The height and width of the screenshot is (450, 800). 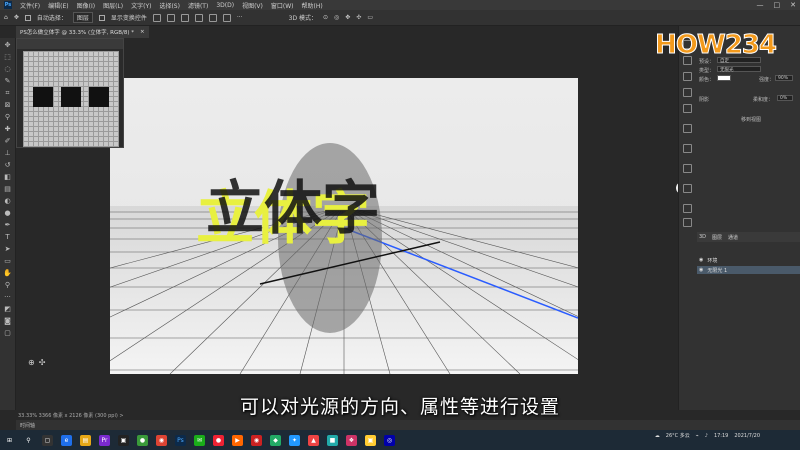 I want to click on align-middle-icon, so click(x=212, y=17).